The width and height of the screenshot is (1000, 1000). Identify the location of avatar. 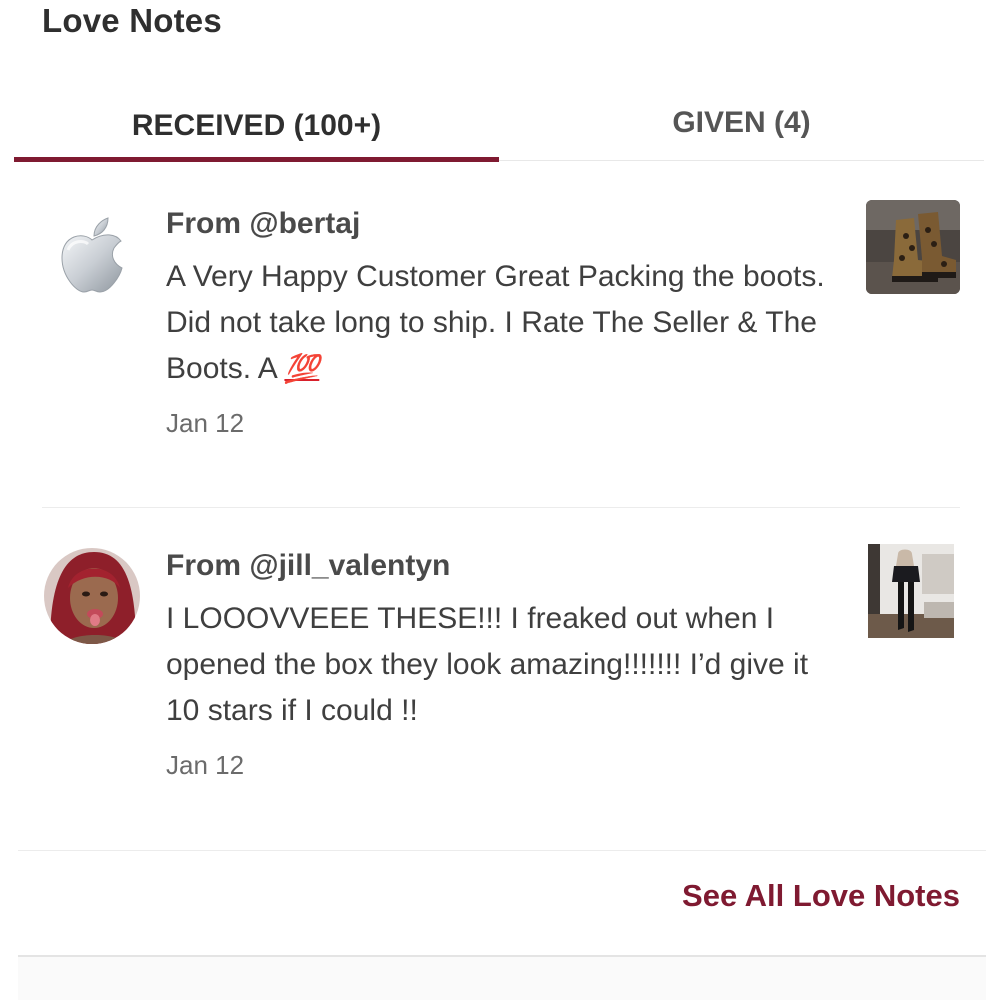
(92, 596).